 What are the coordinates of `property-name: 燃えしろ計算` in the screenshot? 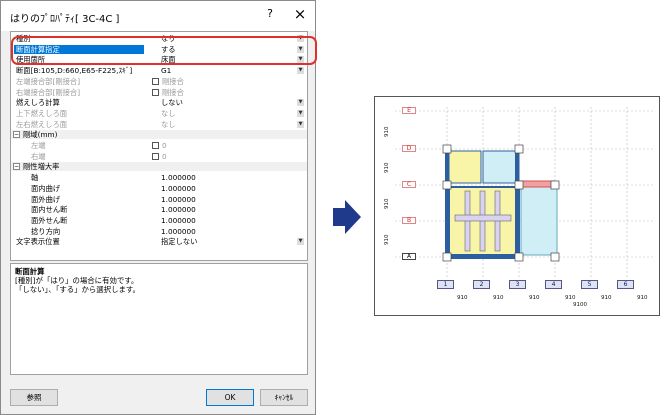 It's located at (38, 103).